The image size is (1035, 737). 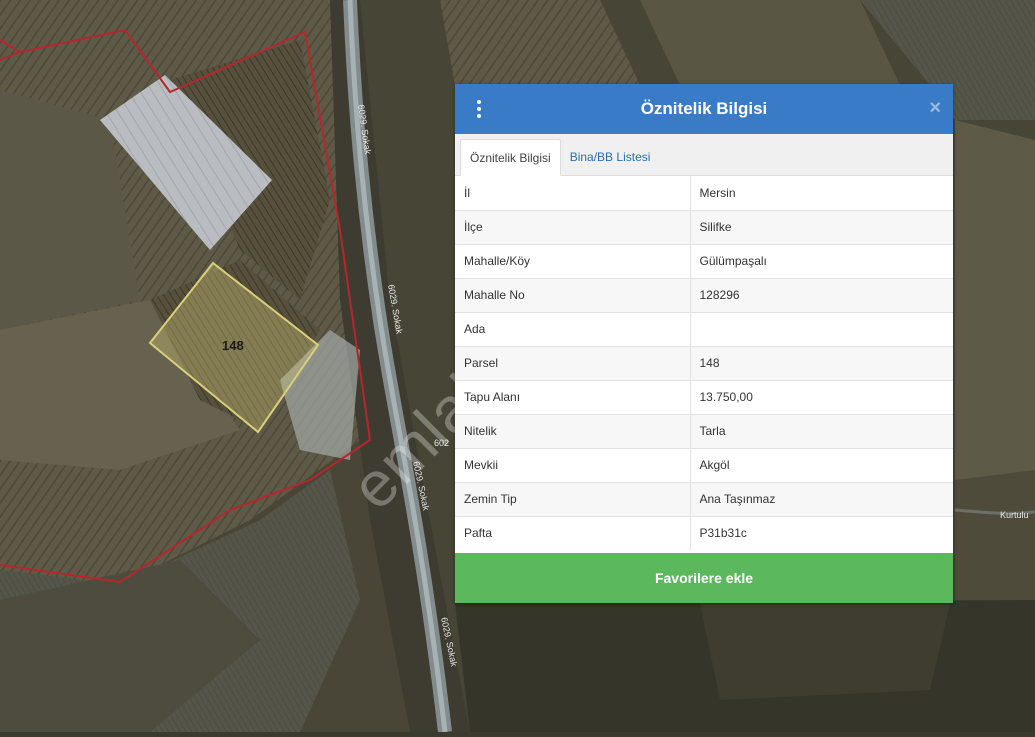 I want to click on table-row: İlçe Silifke, so click(x=704, y=226).